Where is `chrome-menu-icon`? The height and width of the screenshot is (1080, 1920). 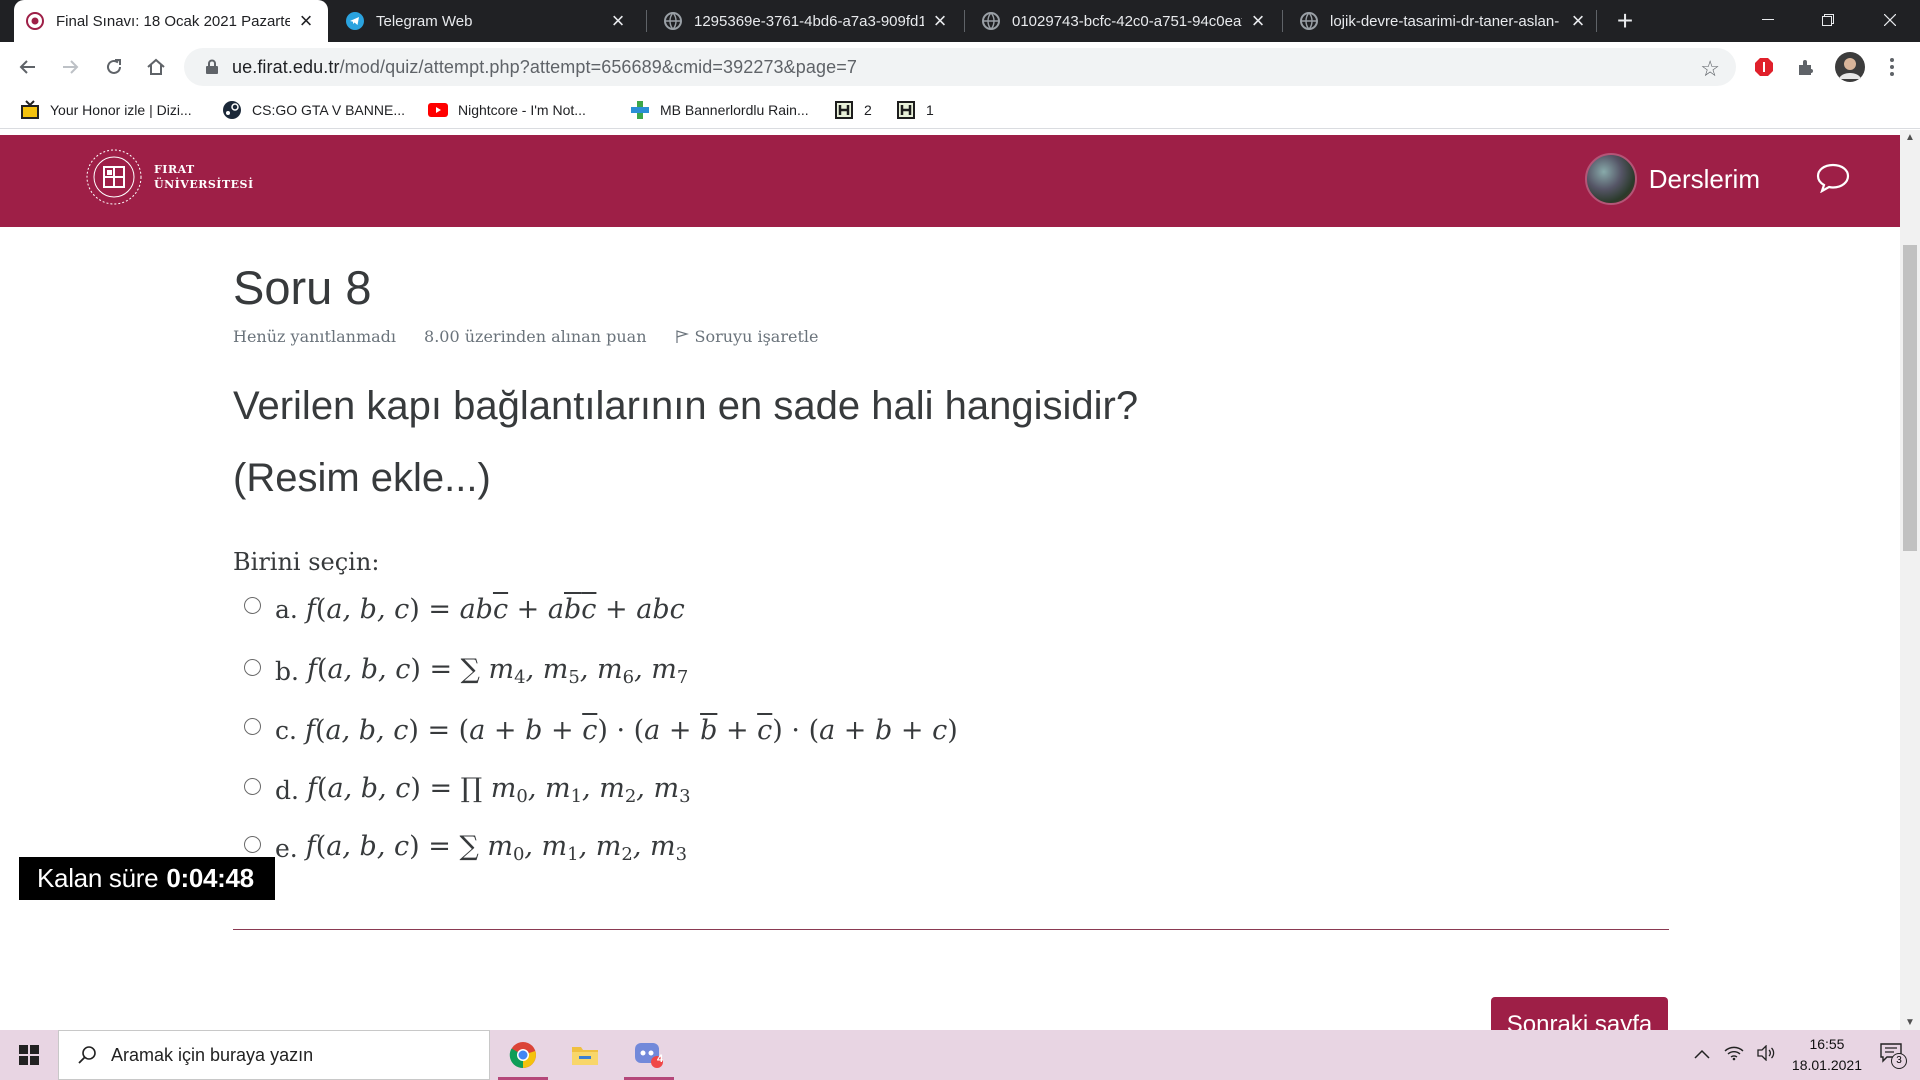 chrome-menu-icon is located at coordinates (1892, 67).